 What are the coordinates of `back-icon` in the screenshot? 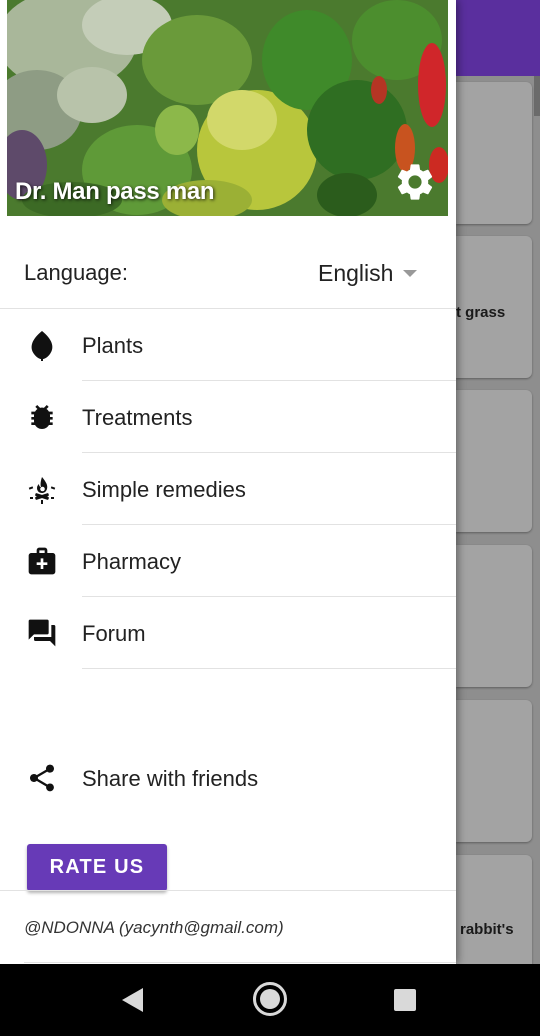 It's located at (132, 1000).